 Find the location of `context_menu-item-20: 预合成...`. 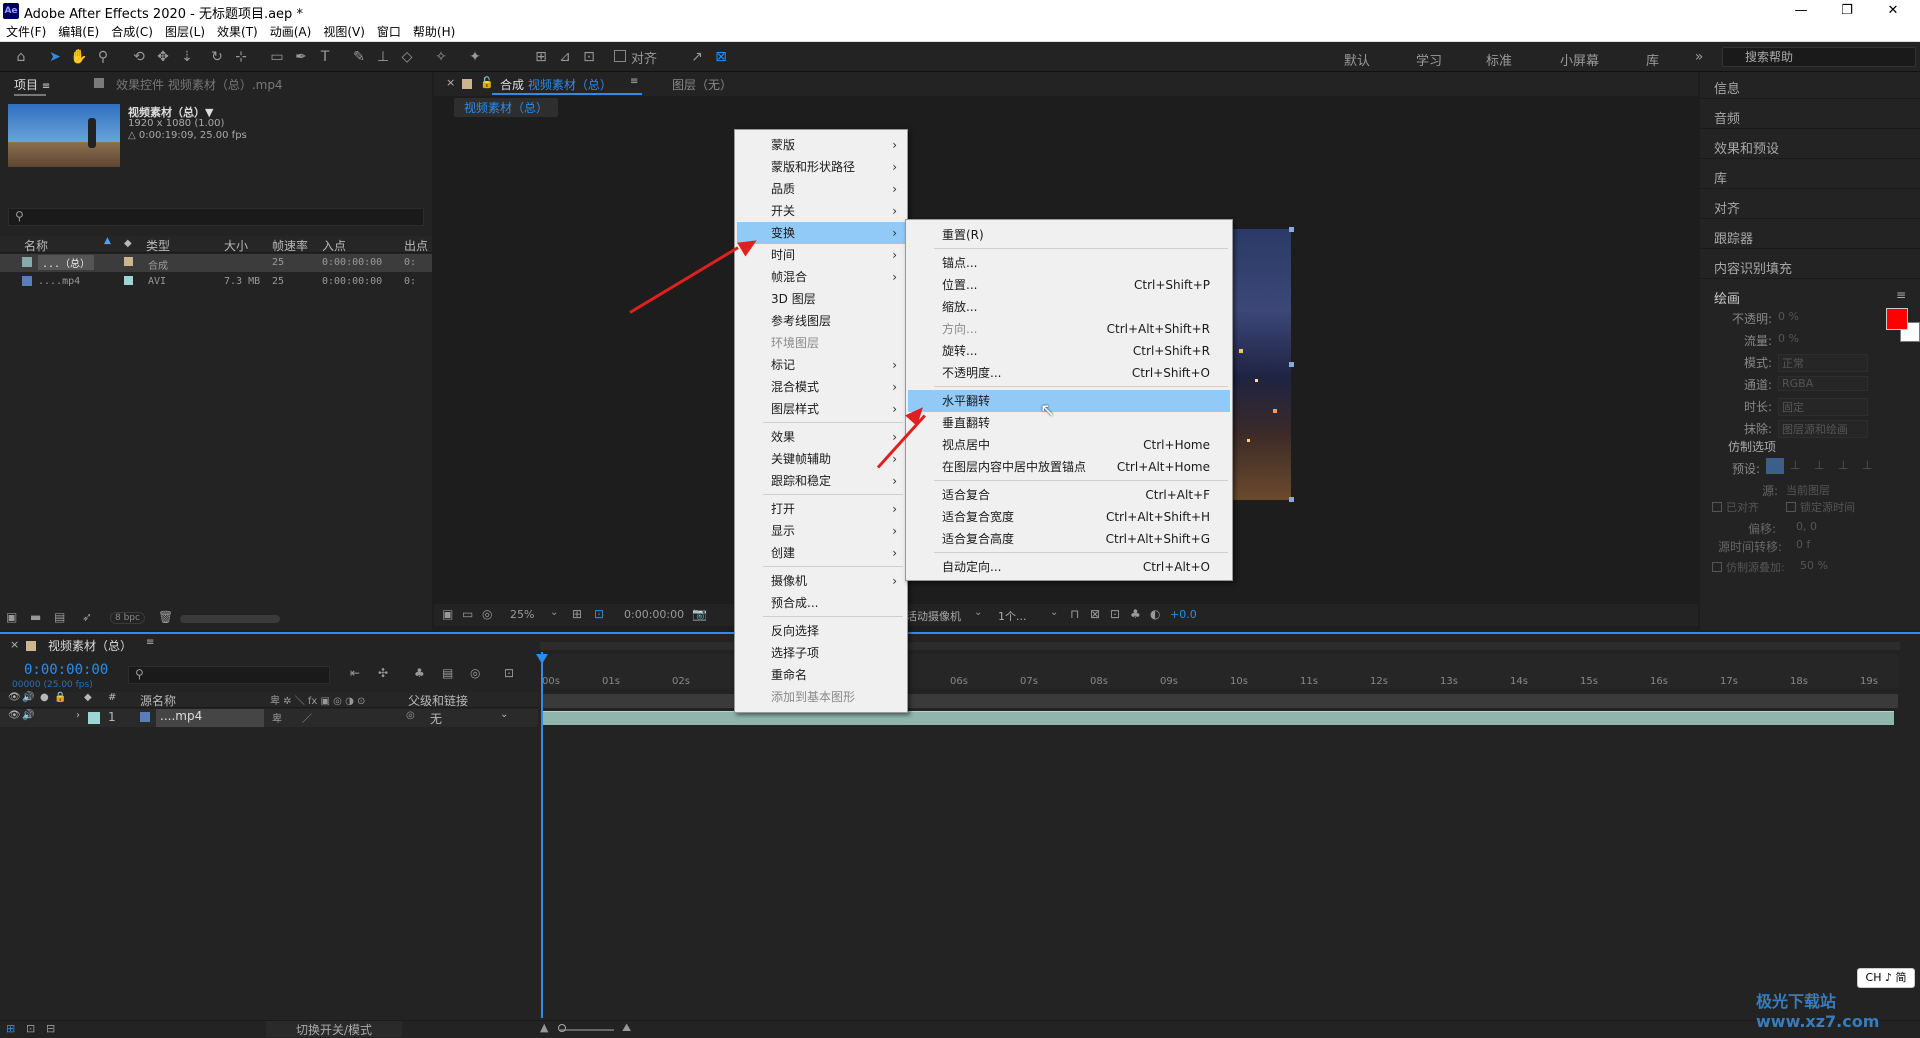

context_menu-item-20: 预合成... is located at coordinates (821, 603).